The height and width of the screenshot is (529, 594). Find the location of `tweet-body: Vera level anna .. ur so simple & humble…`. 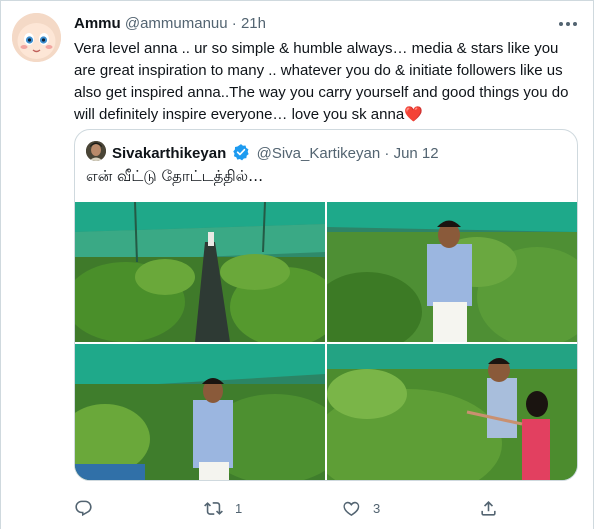

tweet-body: Vera level anna .. ur so simple & humble… is located at coordinates (321, 81).